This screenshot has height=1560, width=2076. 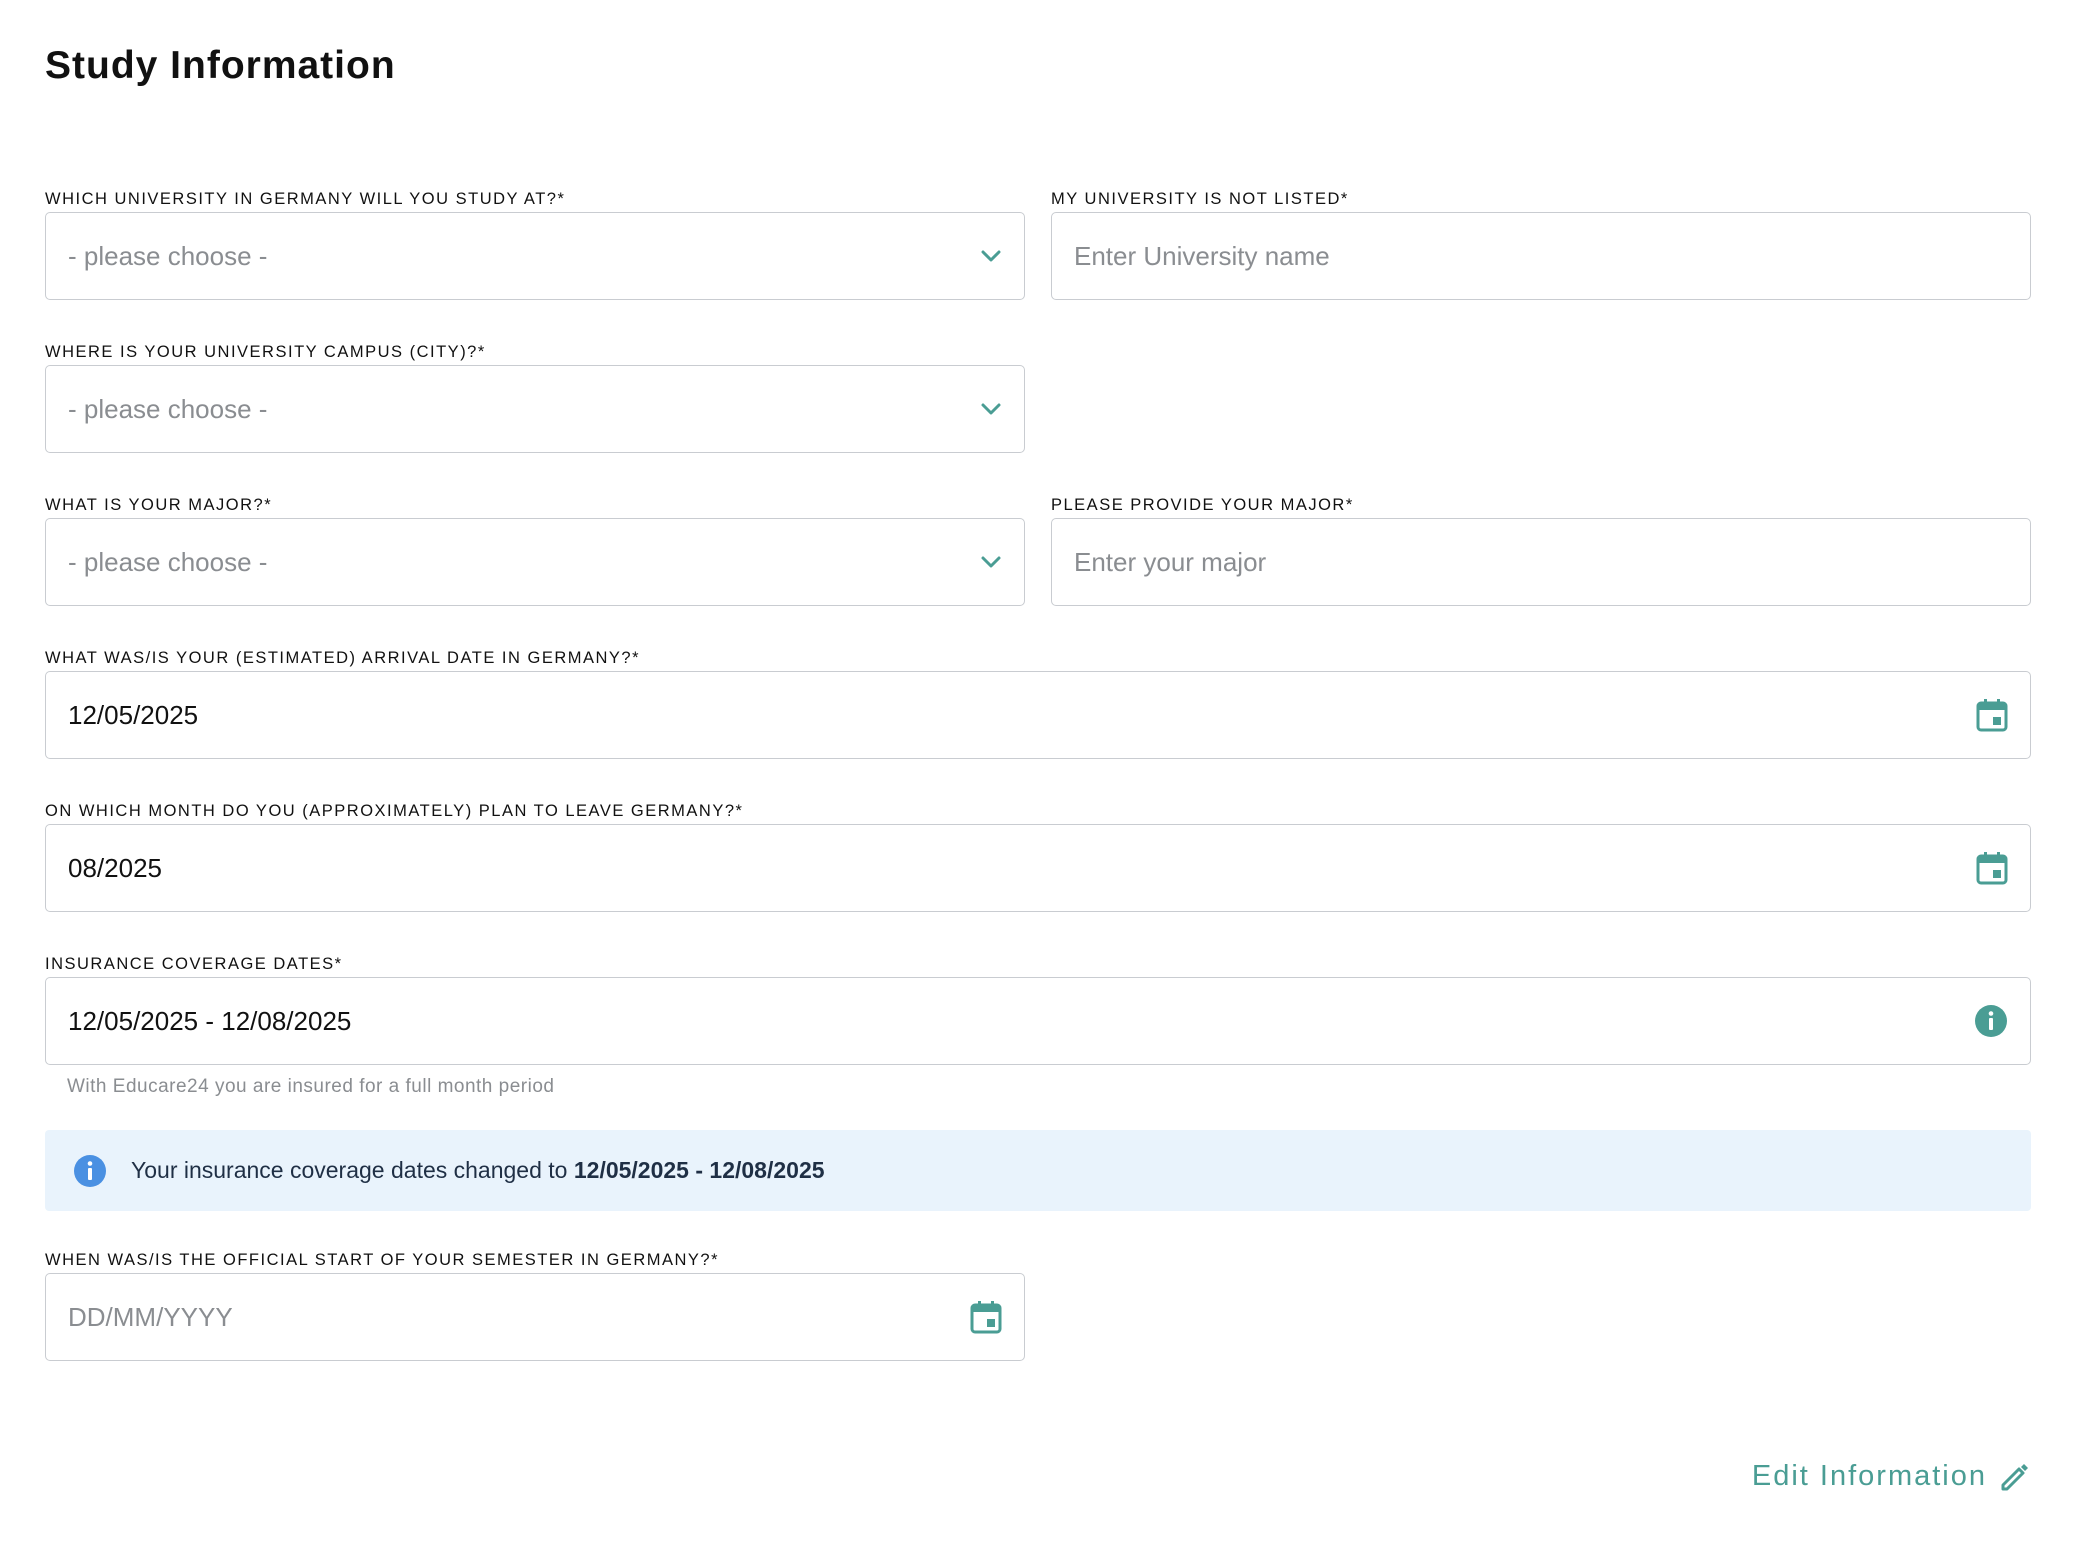 I want to click on university-select-placeholder: - please choose -, so click(x=168, y=255).